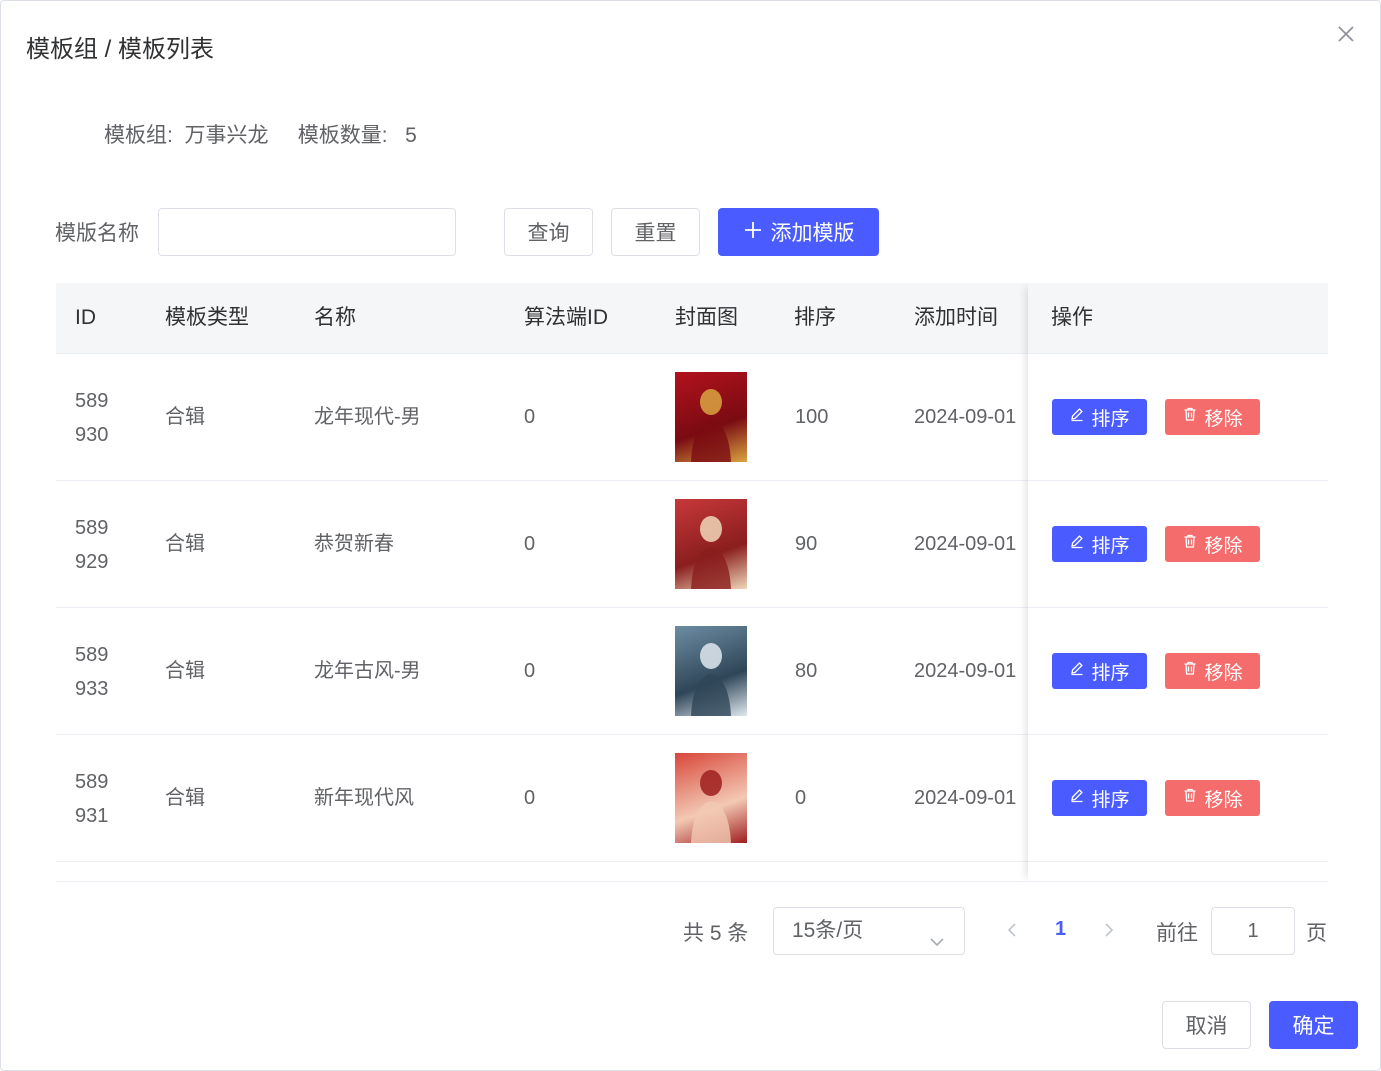 Image resolution: width=1381 pixels, height=1071 pixels. Describe the element at coordinates (367, 417) in the screenshot. I see `cell-name: 龙年现代-男` at that location.